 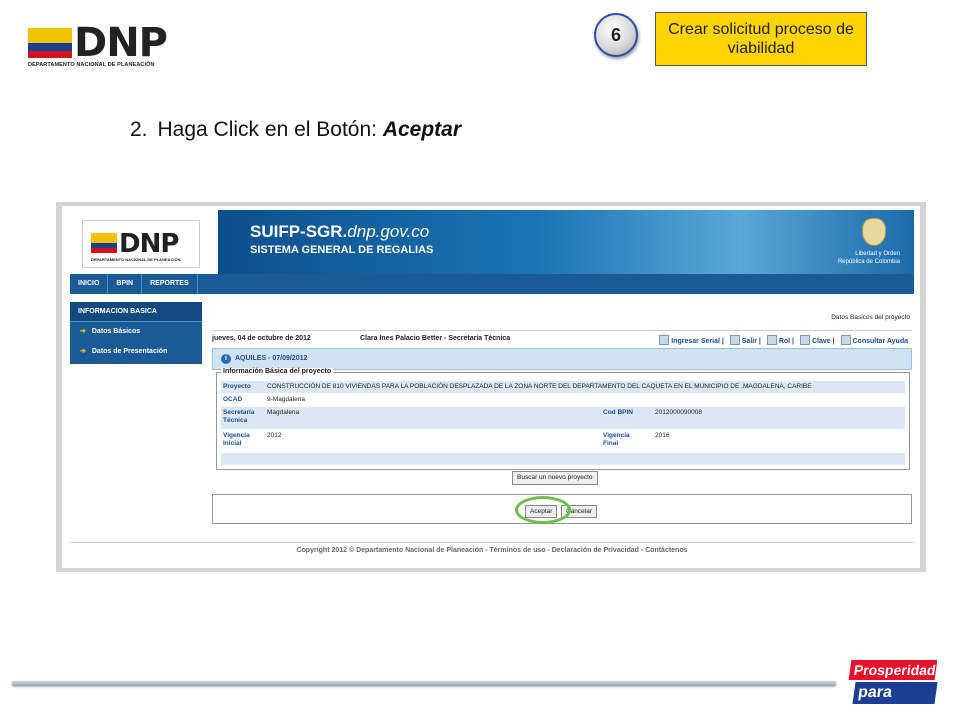 What do you see at coordinates (283, 412) in the screenshot?
I see `value-secretaria: Magdalena` at bounding box center [283, 412].